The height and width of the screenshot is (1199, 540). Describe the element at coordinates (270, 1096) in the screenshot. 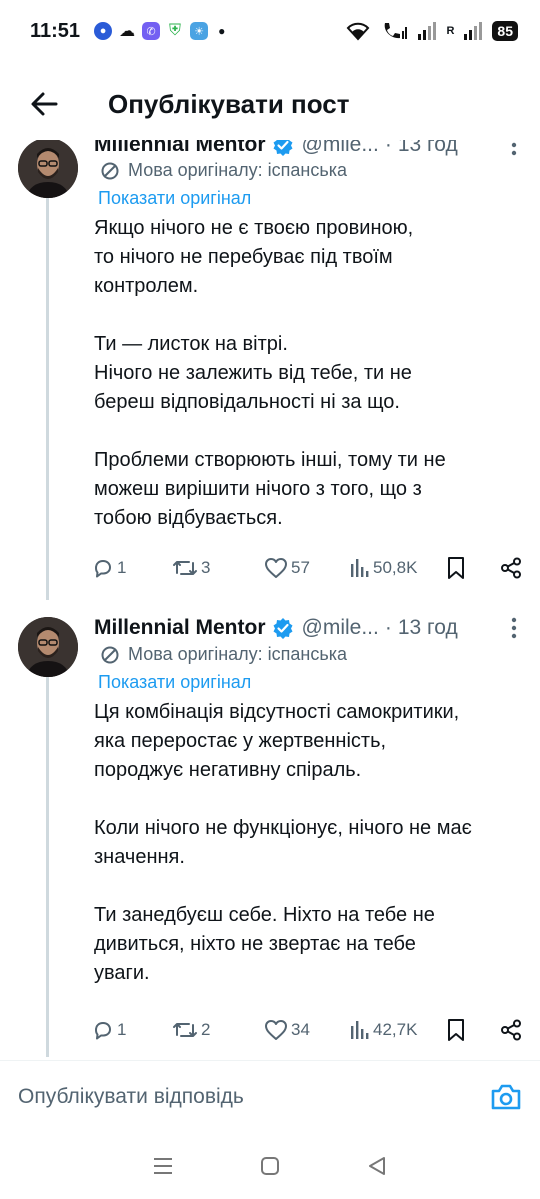

I see `reply-composer: Опублікувати відповідь` at that location.